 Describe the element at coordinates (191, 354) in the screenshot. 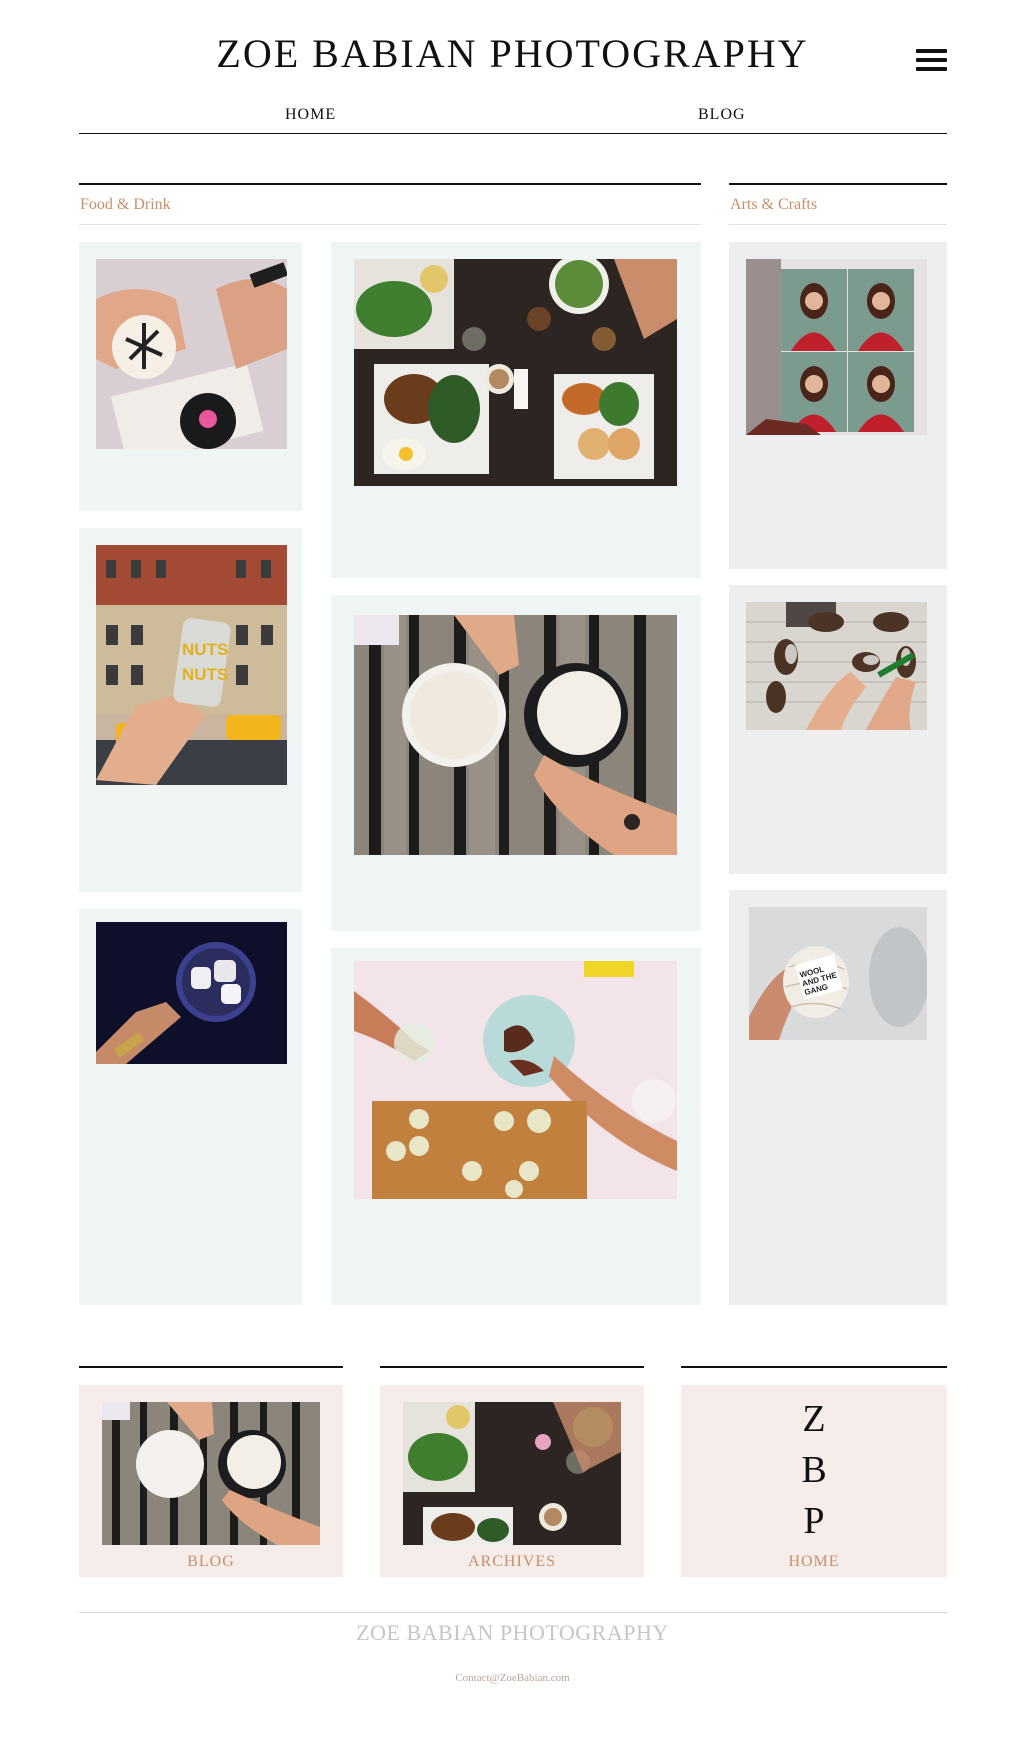

I see `cupcake-photo` at that location.